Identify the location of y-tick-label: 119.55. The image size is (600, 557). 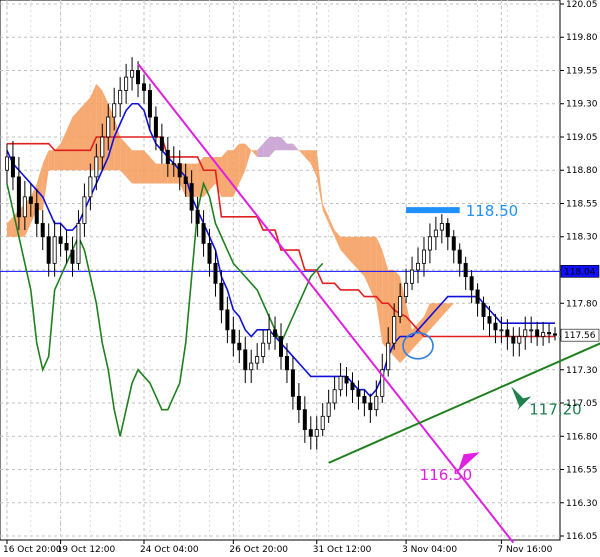
(582, 71).